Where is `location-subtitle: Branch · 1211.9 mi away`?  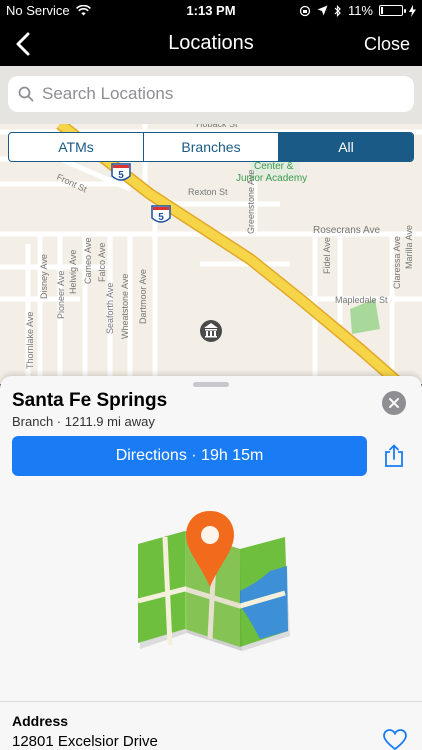
location-subtitle: Branch · 1211.9 mi away is located at coordinates (83, 421).